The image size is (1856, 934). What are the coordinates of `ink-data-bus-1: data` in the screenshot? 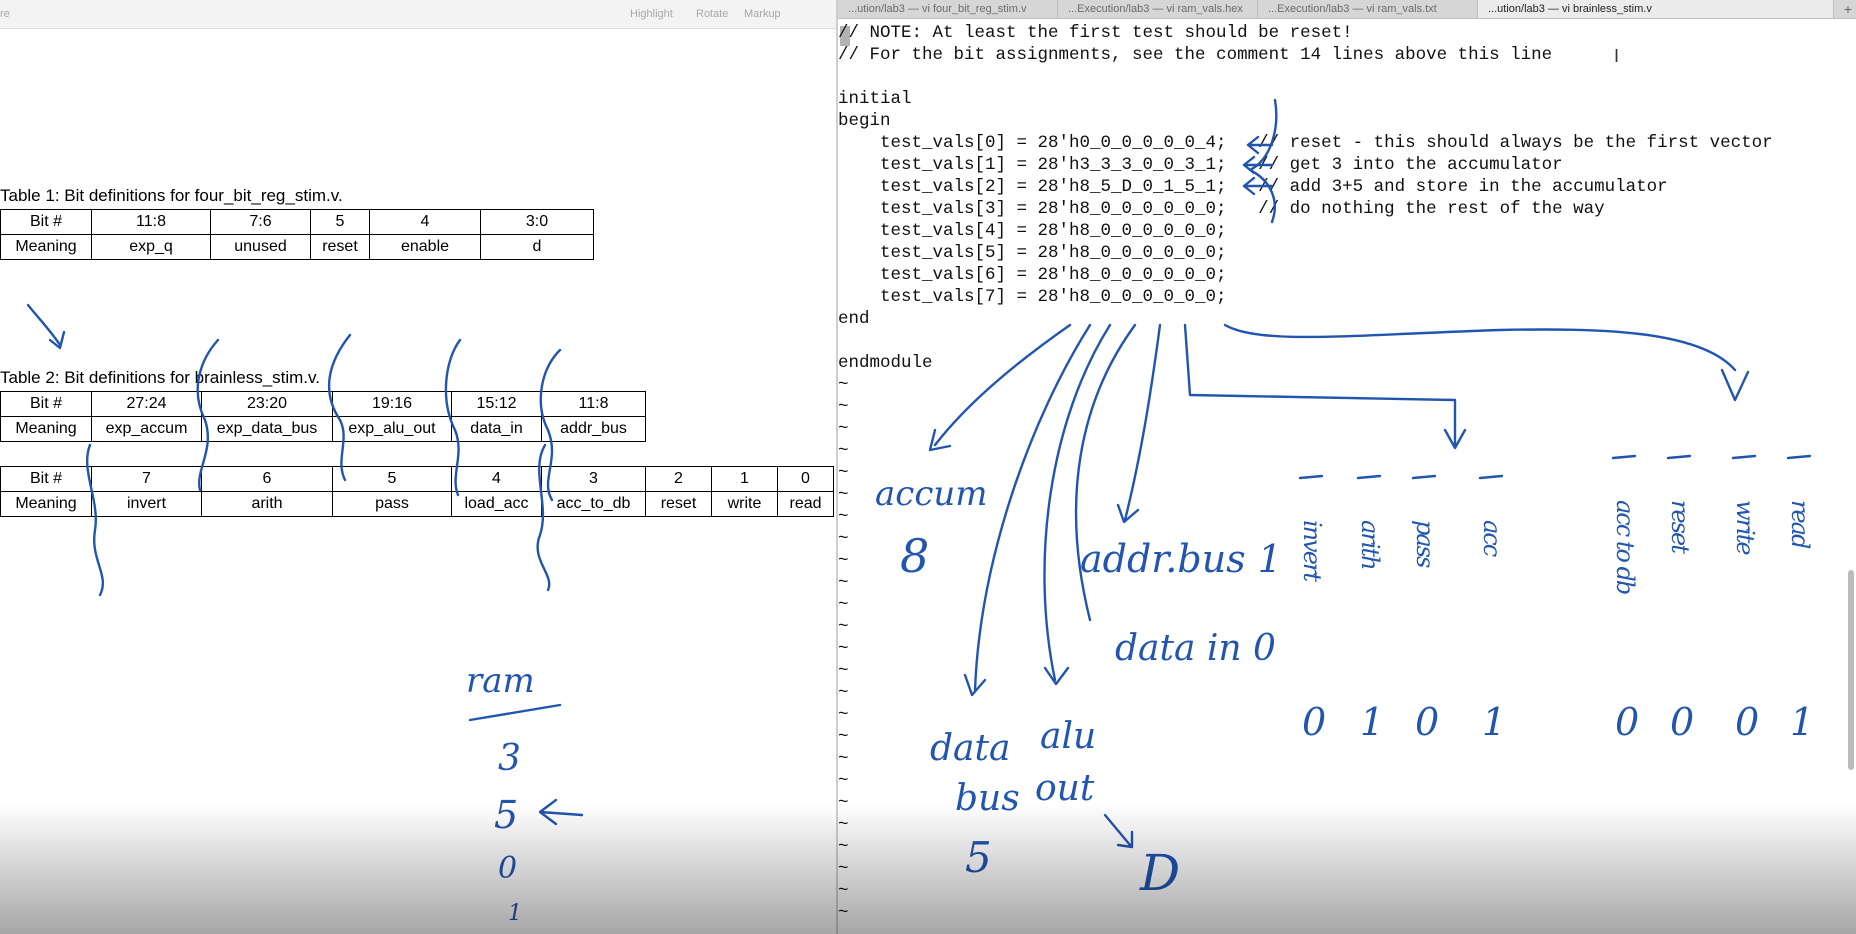 It's located at (970, 748).